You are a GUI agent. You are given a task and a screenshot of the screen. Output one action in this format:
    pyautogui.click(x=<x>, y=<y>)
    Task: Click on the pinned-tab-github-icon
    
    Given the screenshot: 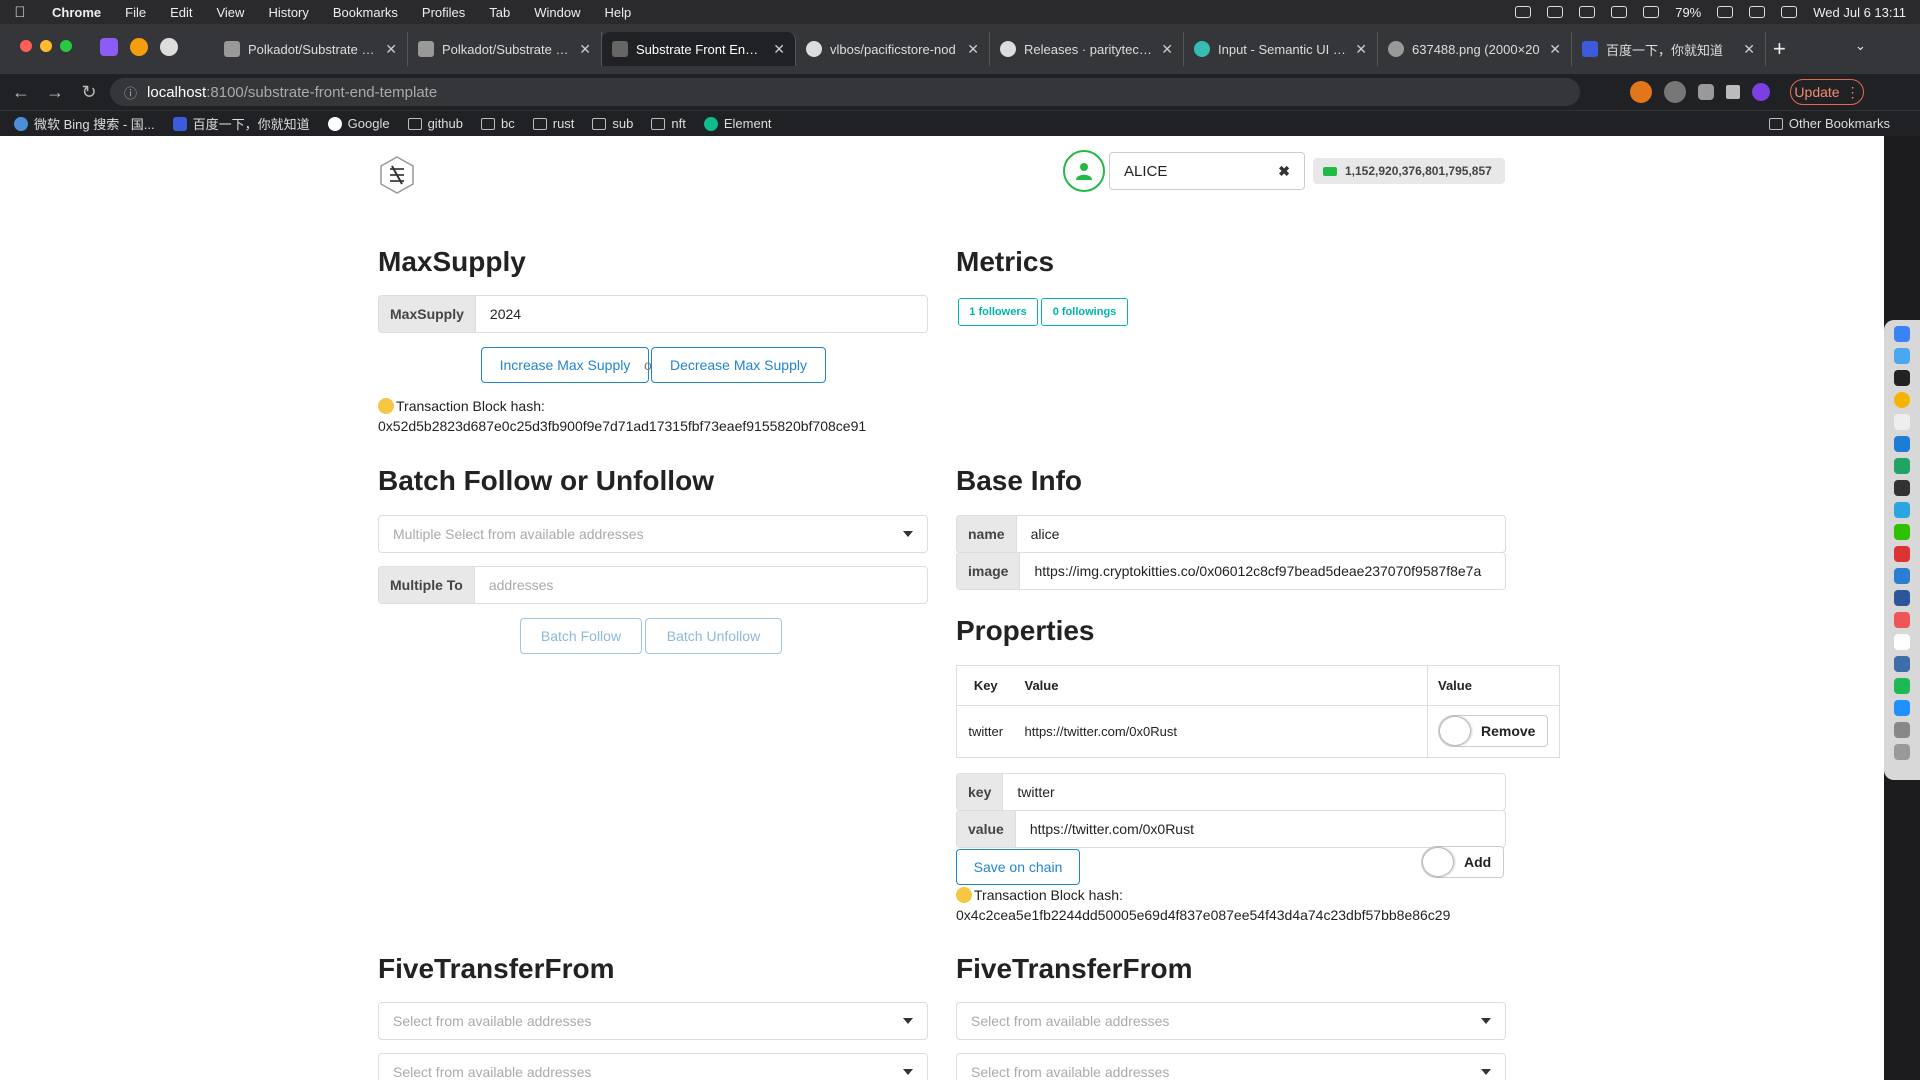 What is the action you would take?
    pyautogui.click(x=169, y=47)
    